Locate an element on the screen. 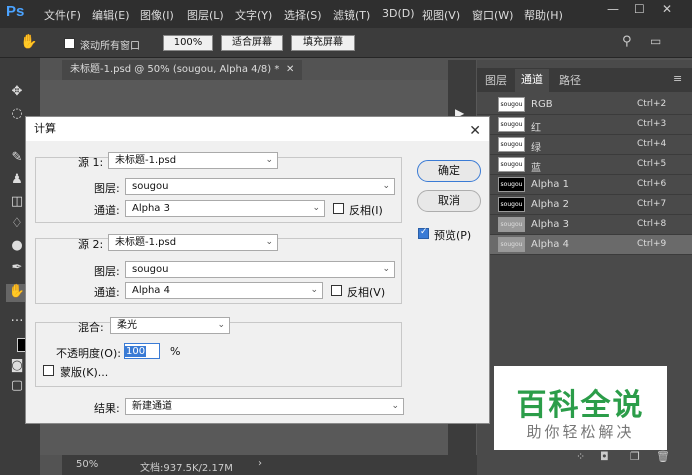 This screenshot has width=692, height=475. dialog-title-bar: 计算 ✕ is located at coordinates (257, 129).